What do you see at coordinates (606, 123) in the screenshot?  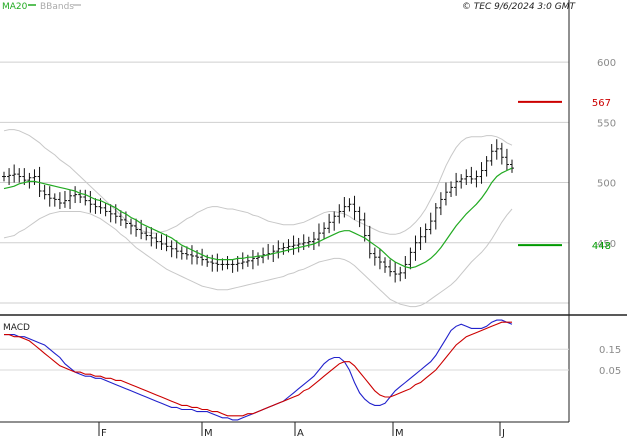 I see `price-tick-label: 550` at bounding box center [606, 123].